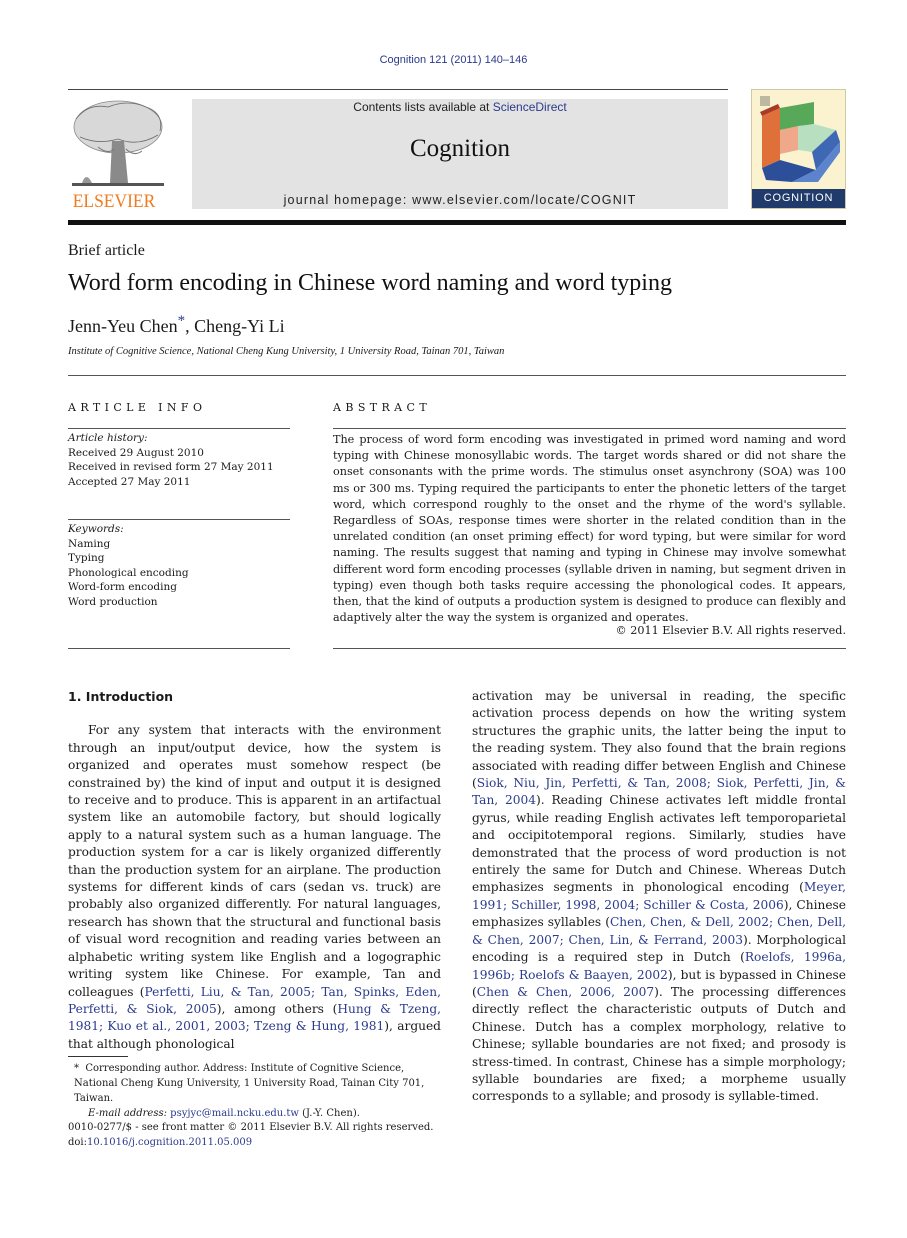 Image resolution: width=907 pixels, height=1238 pixels. What do you see at coordinates (86, 558) in the screenshot?
I see `keyword: Typing` at bounding box center [86, 558].